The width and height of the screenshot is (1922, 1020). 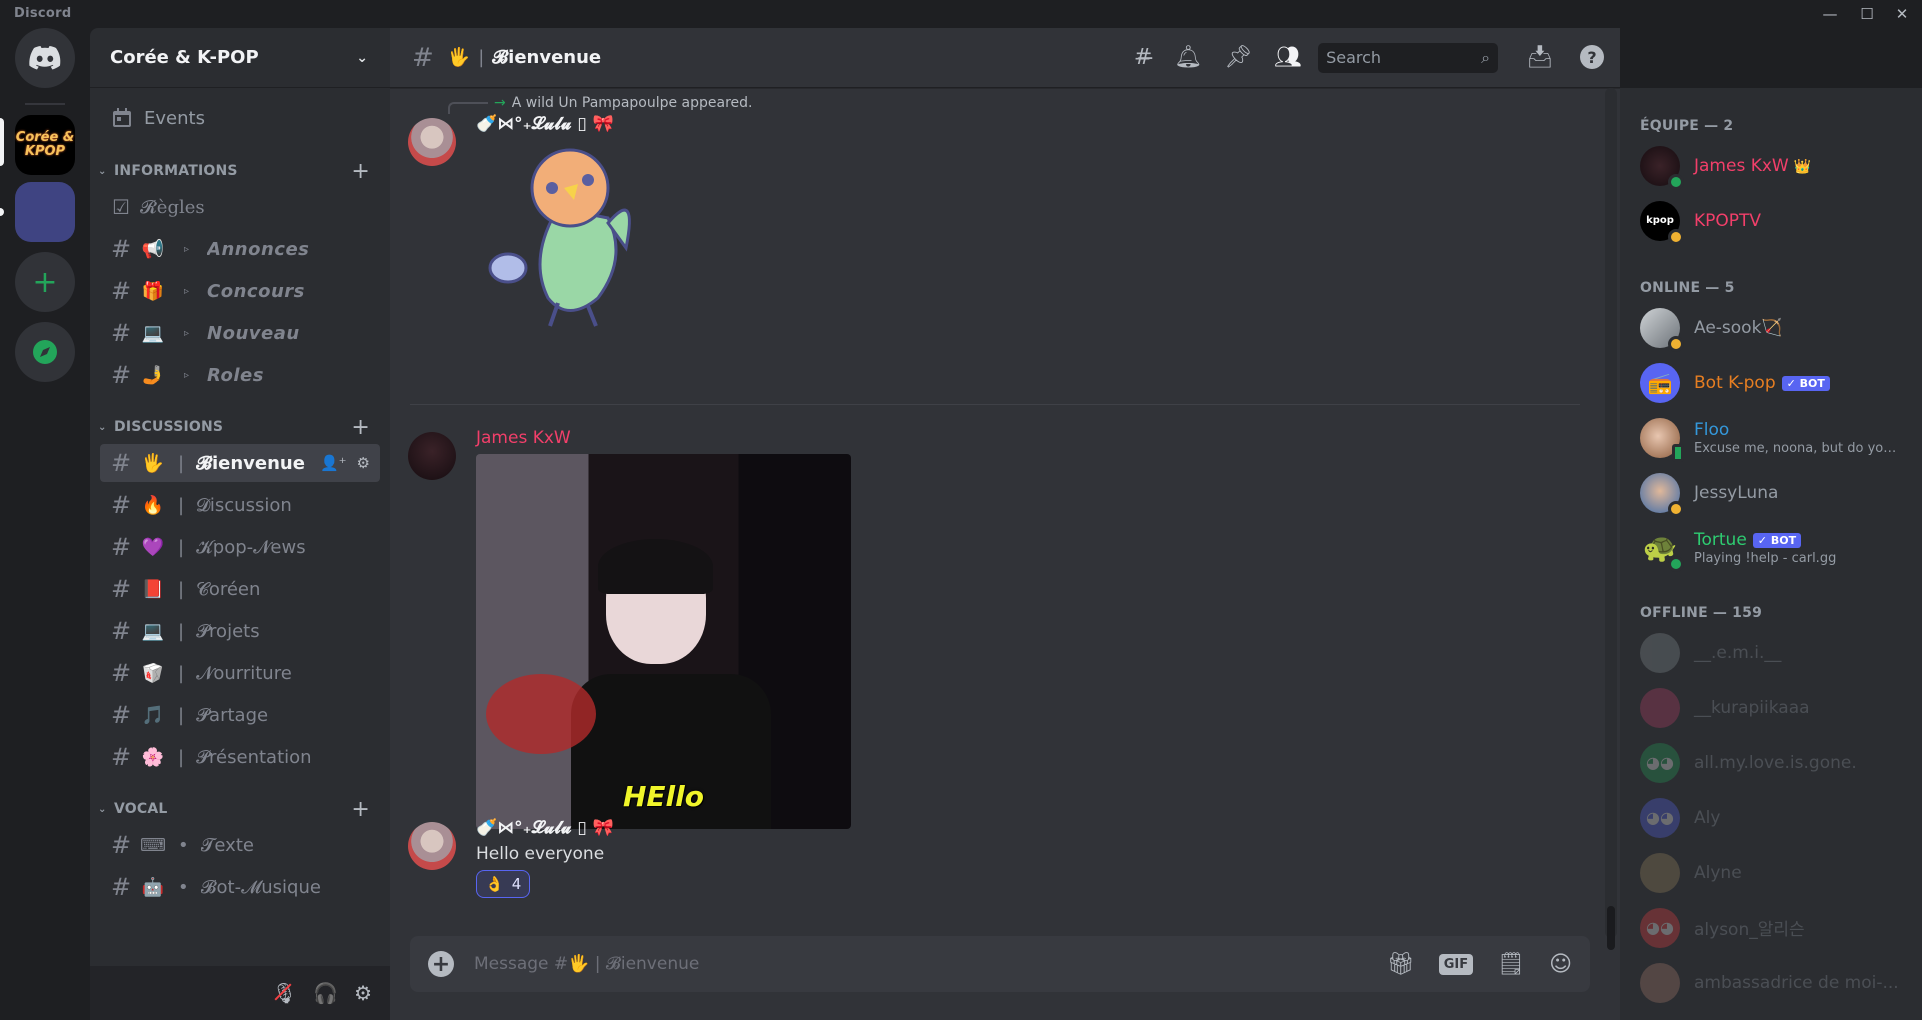 I want to click on minimize-button: —, so click(x=1830, y=14).